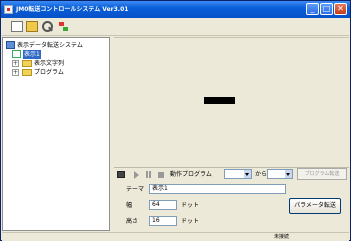 This screenshot has width=351, height=241. Describe the element at coordinates (312, 9) in the screenshot. I see `minimize-button: _` at that location.